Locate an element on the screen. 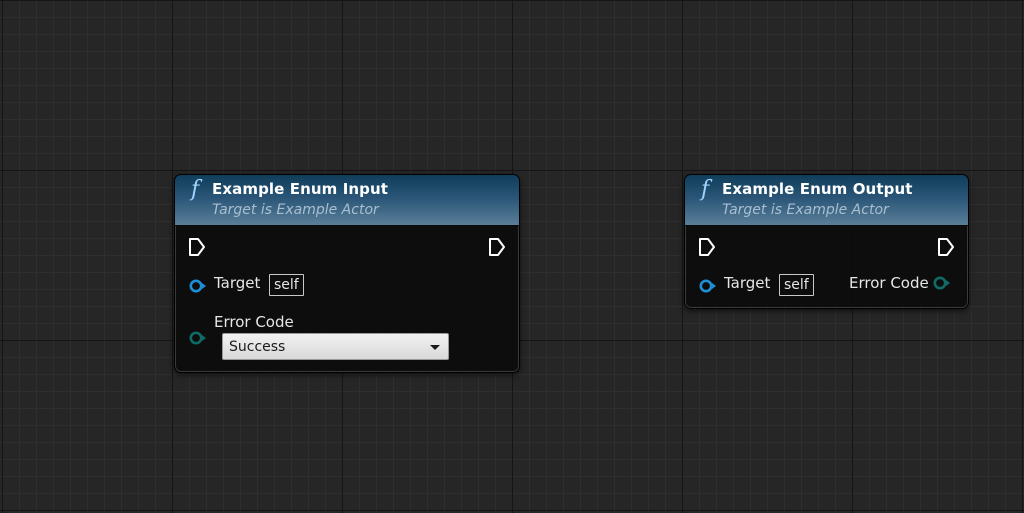 The width and height of the screenshot is (1024, 513). error-code-selected-value: Success is located at coordinates (257, 347).